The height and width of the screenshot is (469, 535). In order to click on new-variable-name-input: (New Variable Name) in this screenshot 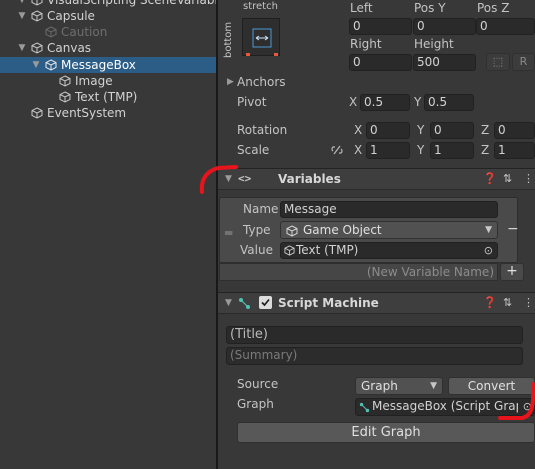, I will do `click(430, 272)`.